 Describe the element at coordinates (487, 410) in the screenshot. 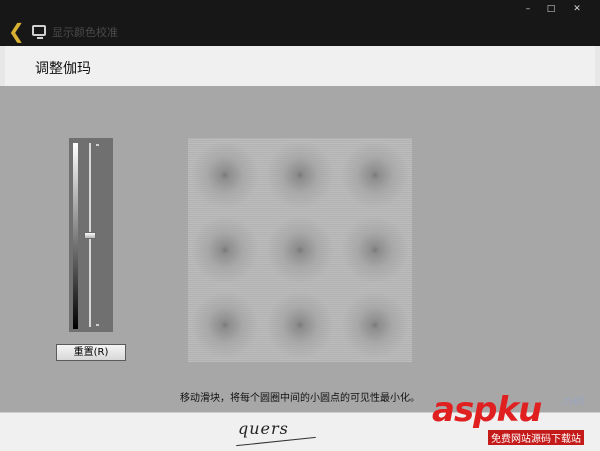

I see `watermark-logo: aspku` at that location.